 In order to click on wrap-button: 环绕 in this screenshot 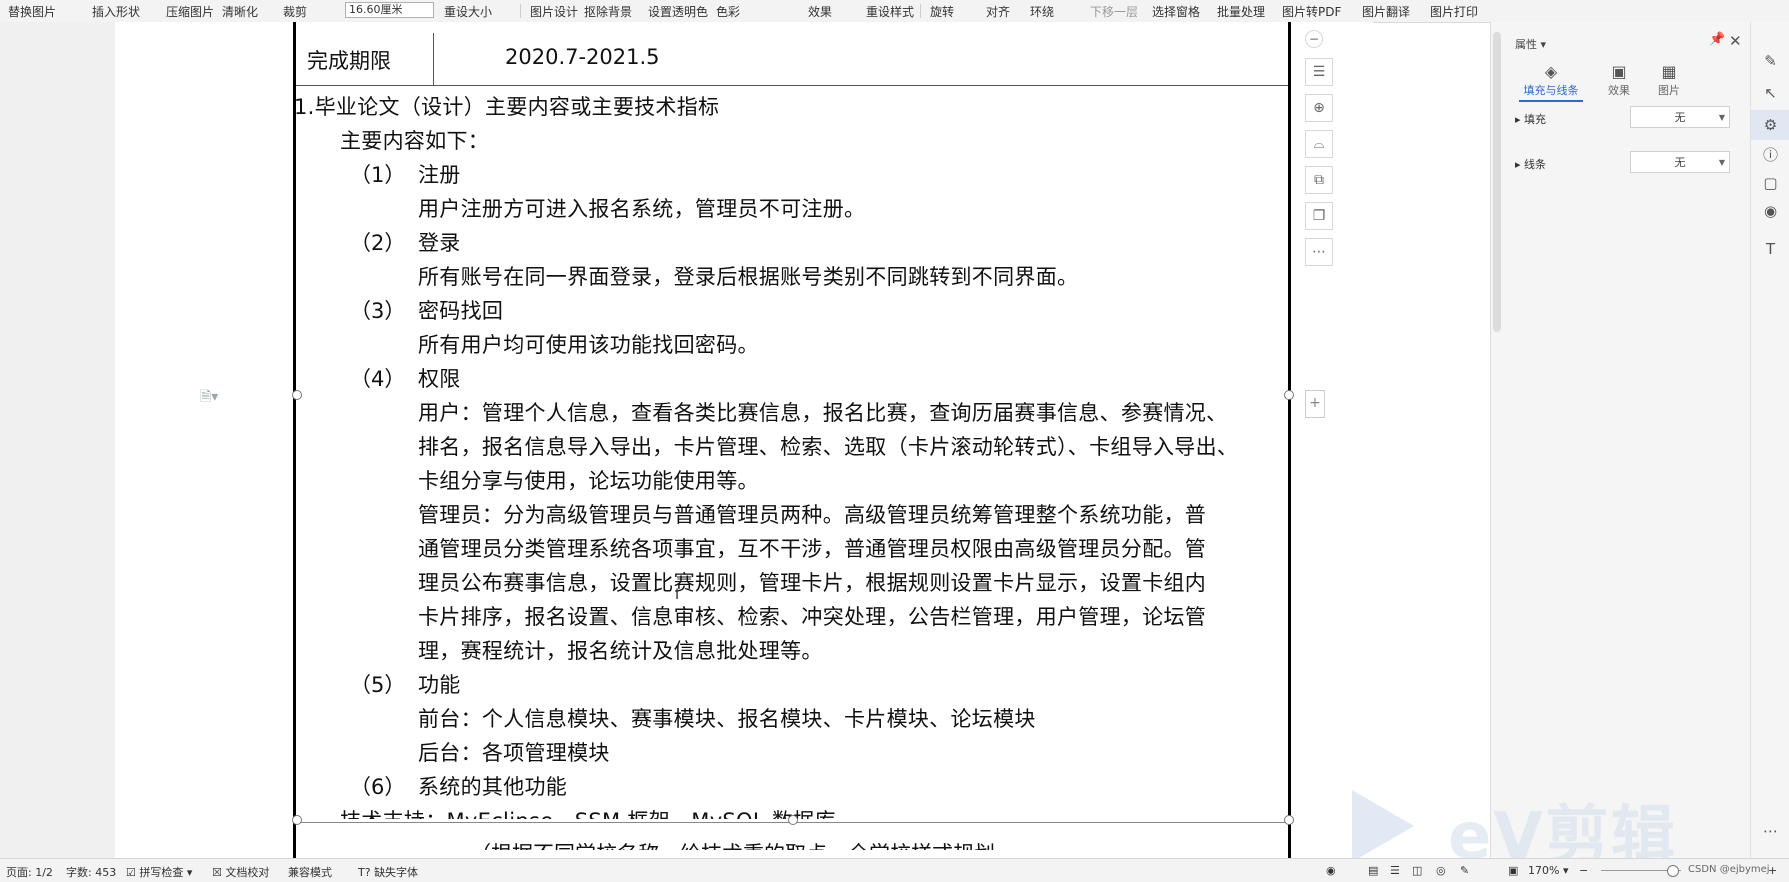, I will do `click(1042, 11)`.